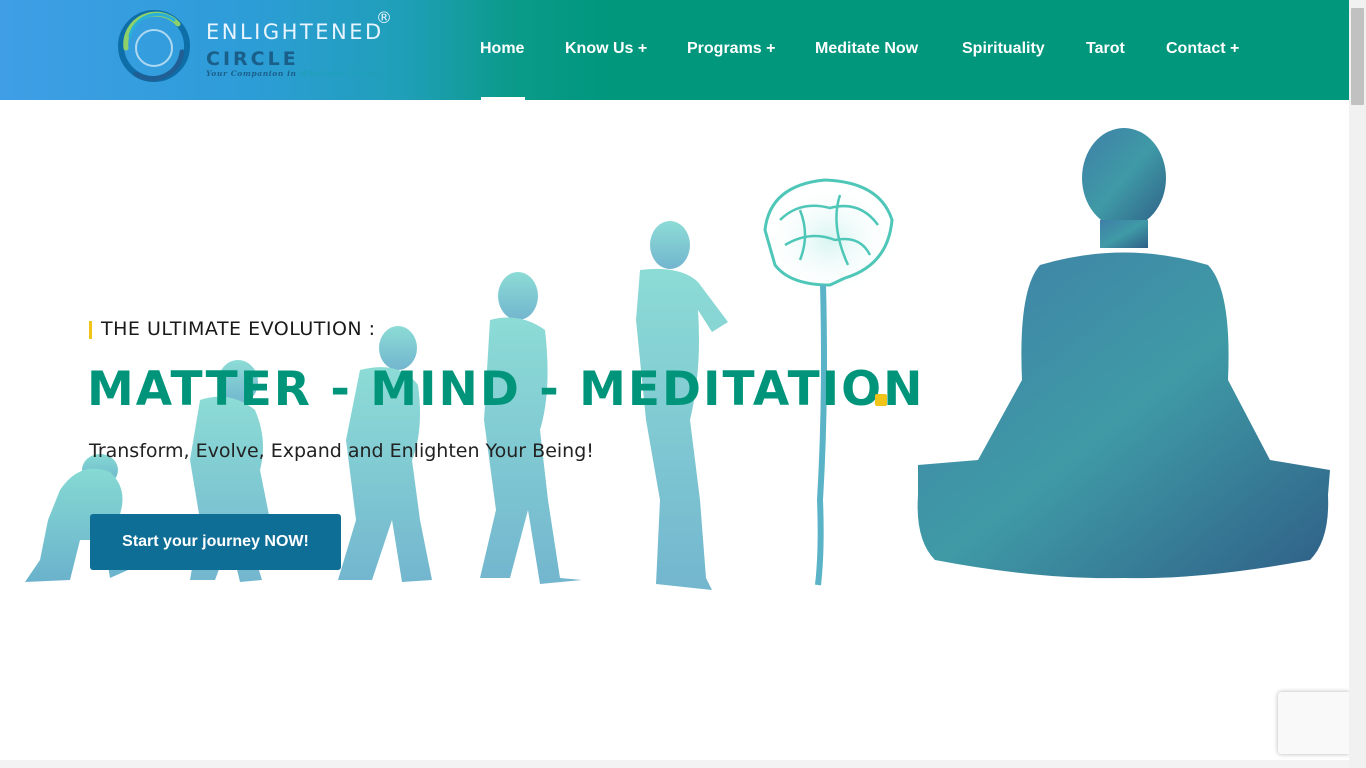 Image resolution: width=1366 pixels, height=768 pixels. What do you see at coordinates (215, 542) in the screenshot?
I see `start-journey-button: Start your journey NOW!` at bounding box center [215, 542].